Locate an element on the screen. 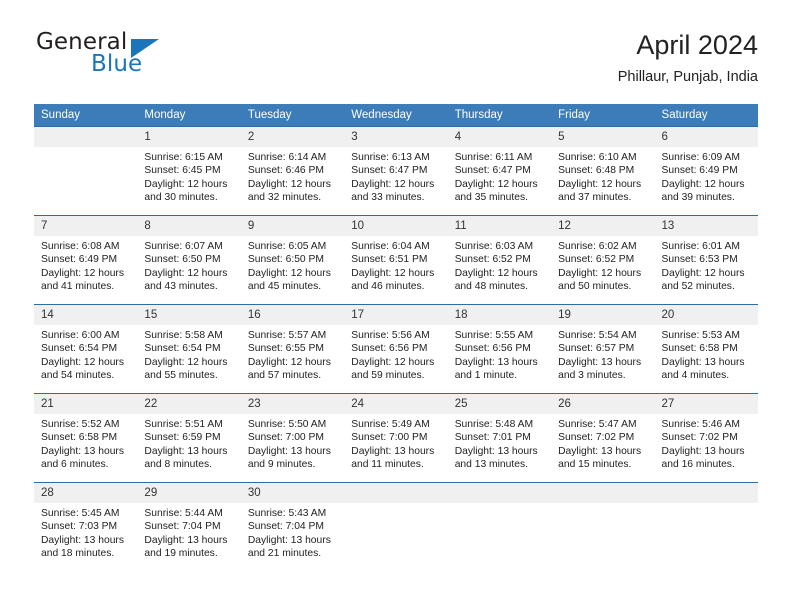 This screenshot has width=792, height=612. day-number is located at coordinates (396, 493).